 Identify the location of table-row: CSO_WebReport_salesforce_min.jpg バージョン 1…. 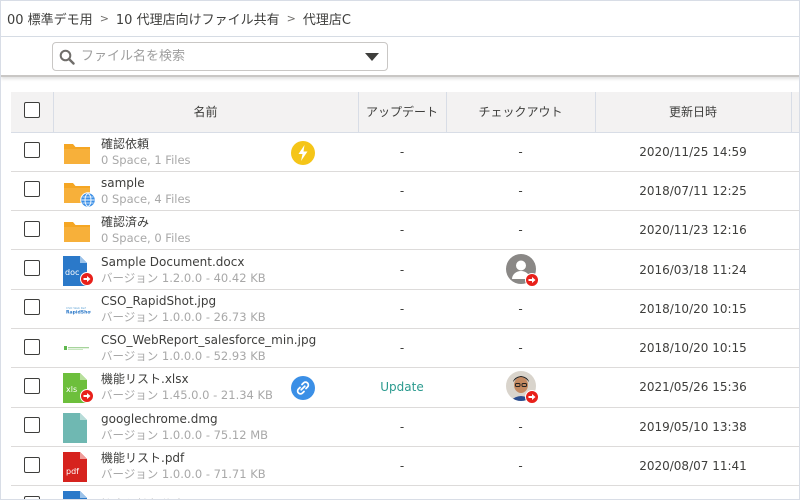
(405, 348).